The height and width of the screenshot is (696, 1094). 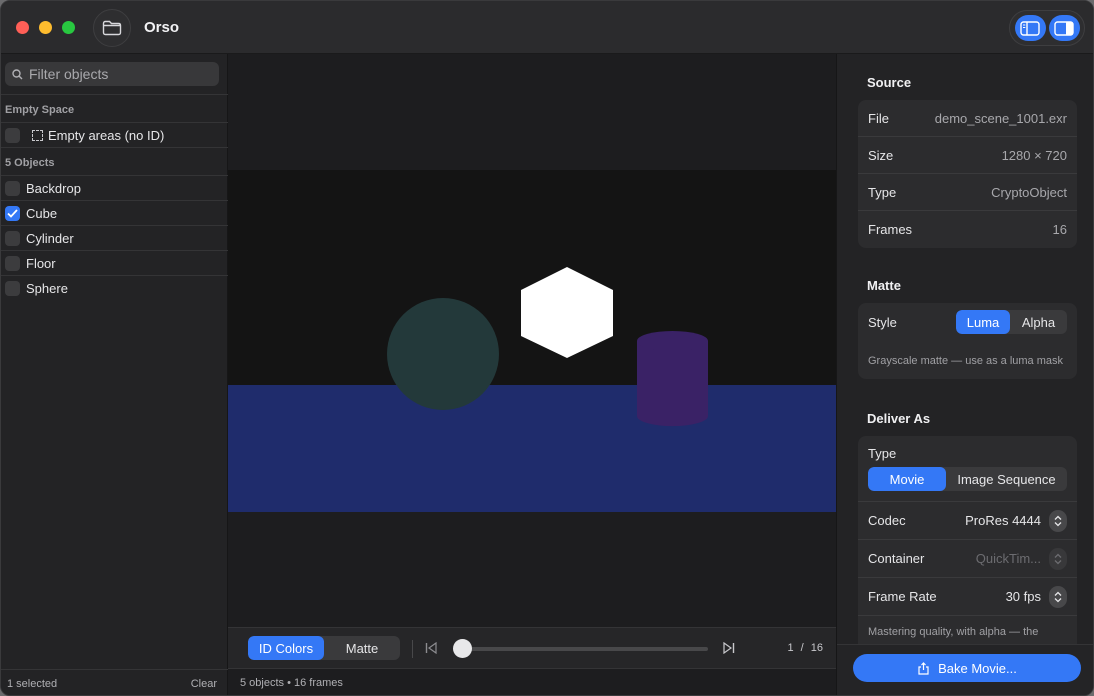 What do you see at coordinates (50, 238) in the screenshot?
I see `object-label: Cylinder` at bounding box center [50, 238].